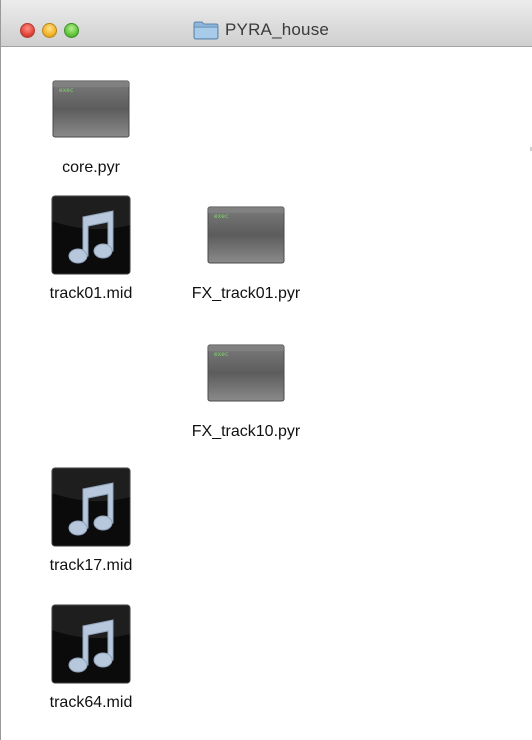 The image size is (532, 740). I want to click on close-button, so click(27, 30).